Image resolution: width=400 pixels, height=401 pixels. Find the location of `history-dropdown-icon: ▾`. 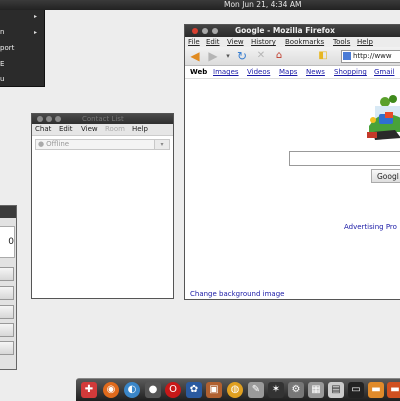

history-dropdown-icon: ▾ is located at coordinates (228, 56).